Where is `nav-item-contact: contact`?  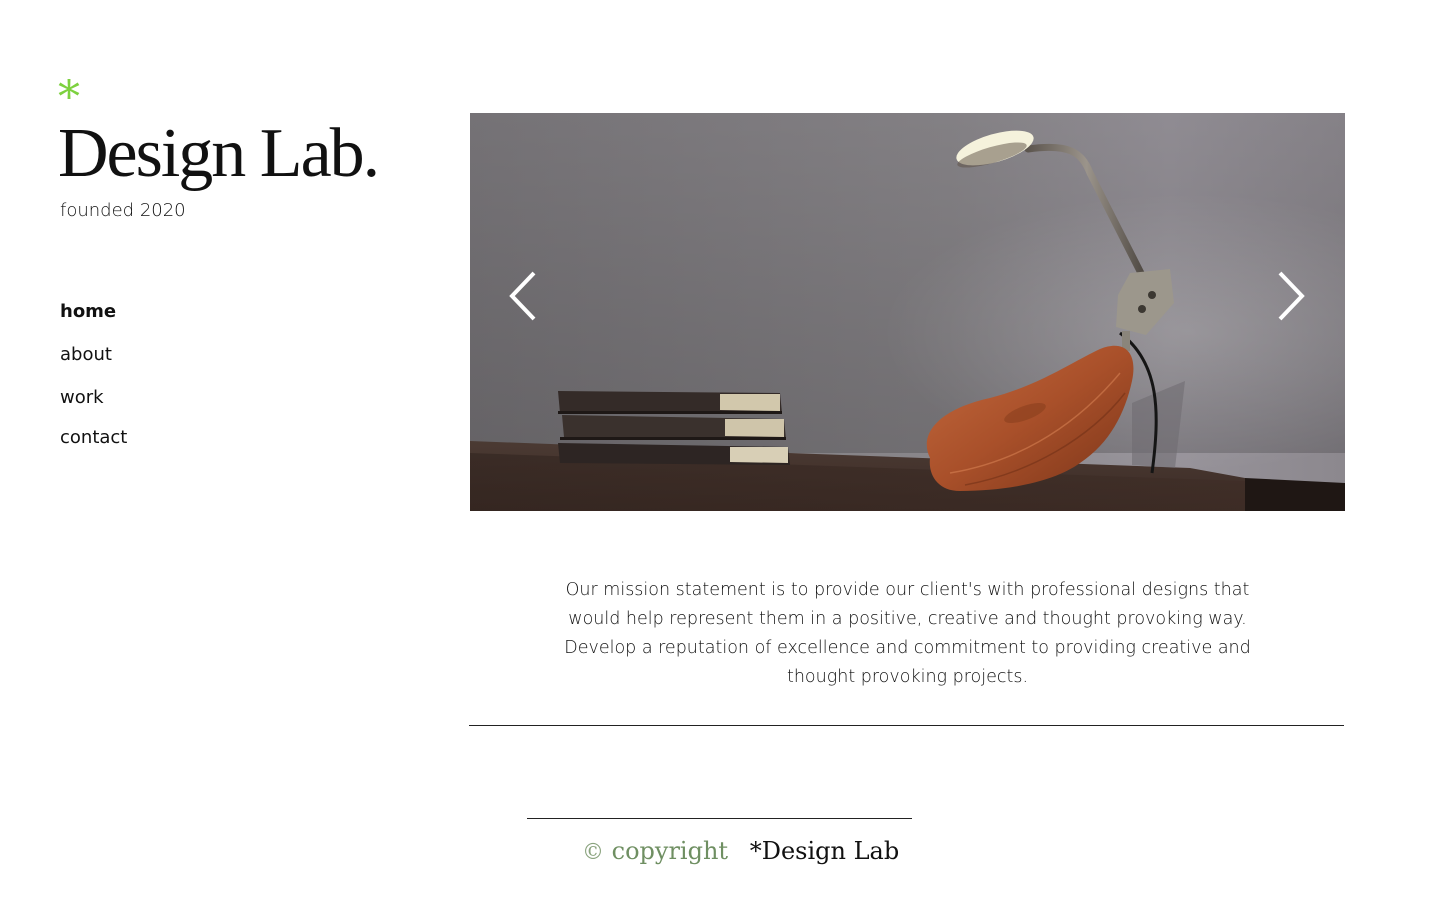 nav-item-contact: contact is located at coordinates (93, 438).